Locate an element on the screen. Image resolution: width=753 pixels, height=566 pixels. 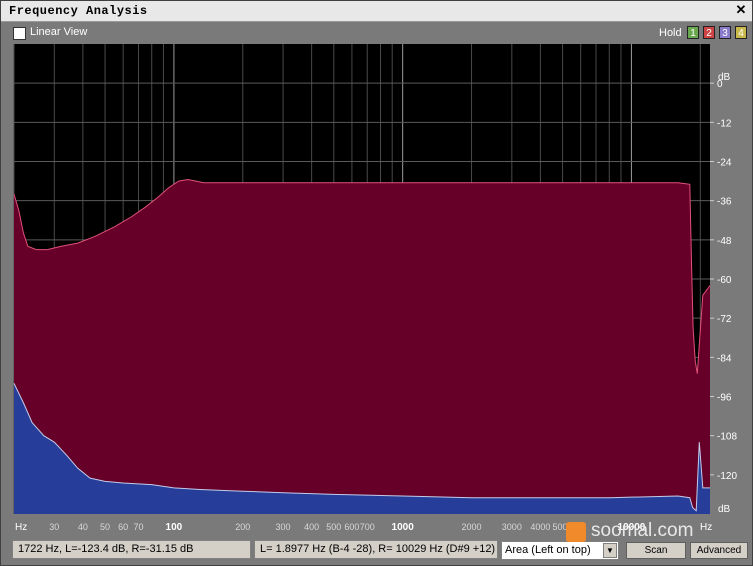
x-tick-label: 400 is located at coordinates (311, 527).